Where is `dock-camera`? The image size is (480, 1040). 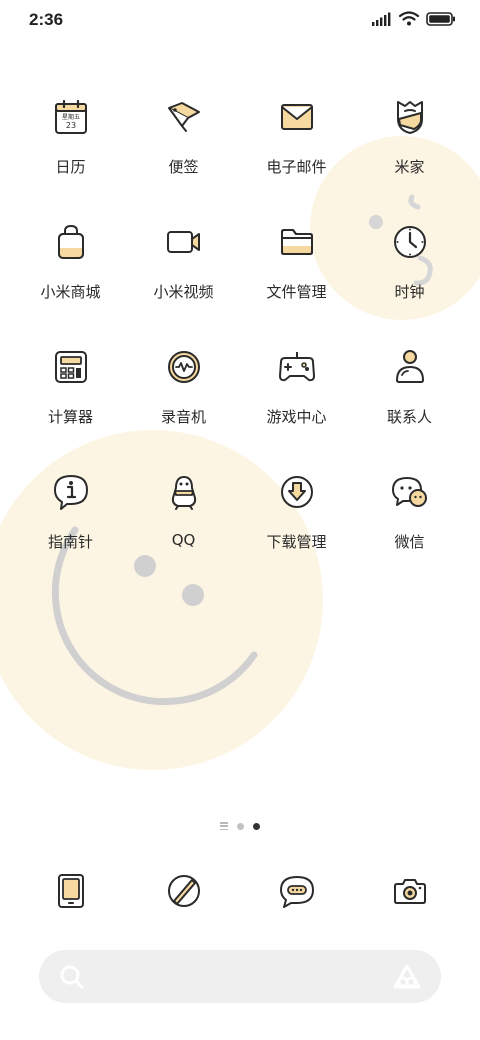
dock-camera is located at coordinates (409, 891).